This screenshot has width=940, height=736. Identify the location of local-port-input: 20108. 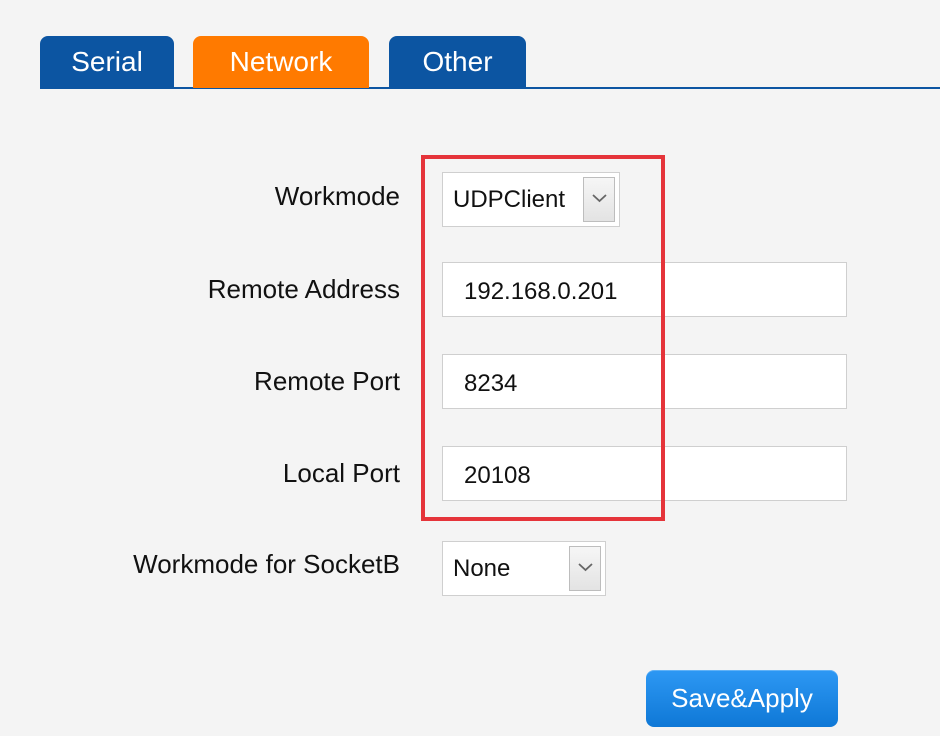
(644, 473).